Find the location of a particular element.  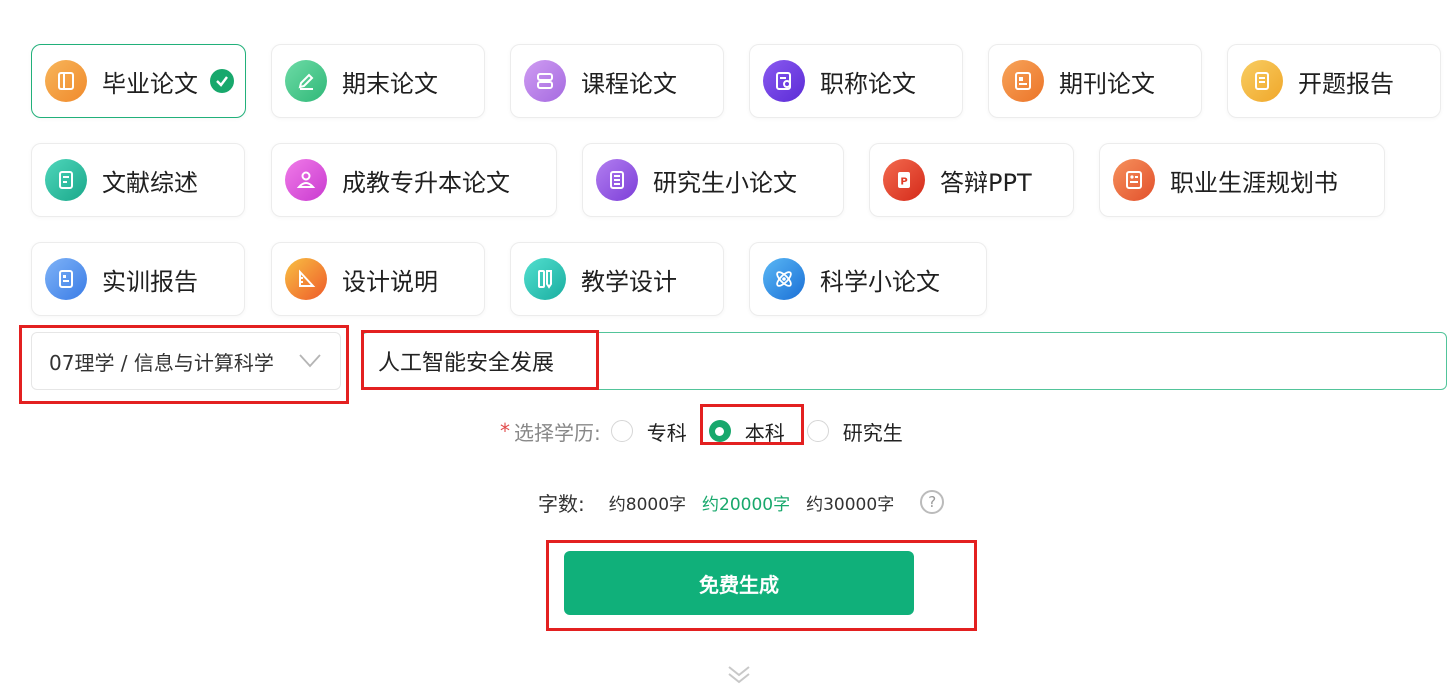

teaching-design-icon is located at coordinates (545, 279).